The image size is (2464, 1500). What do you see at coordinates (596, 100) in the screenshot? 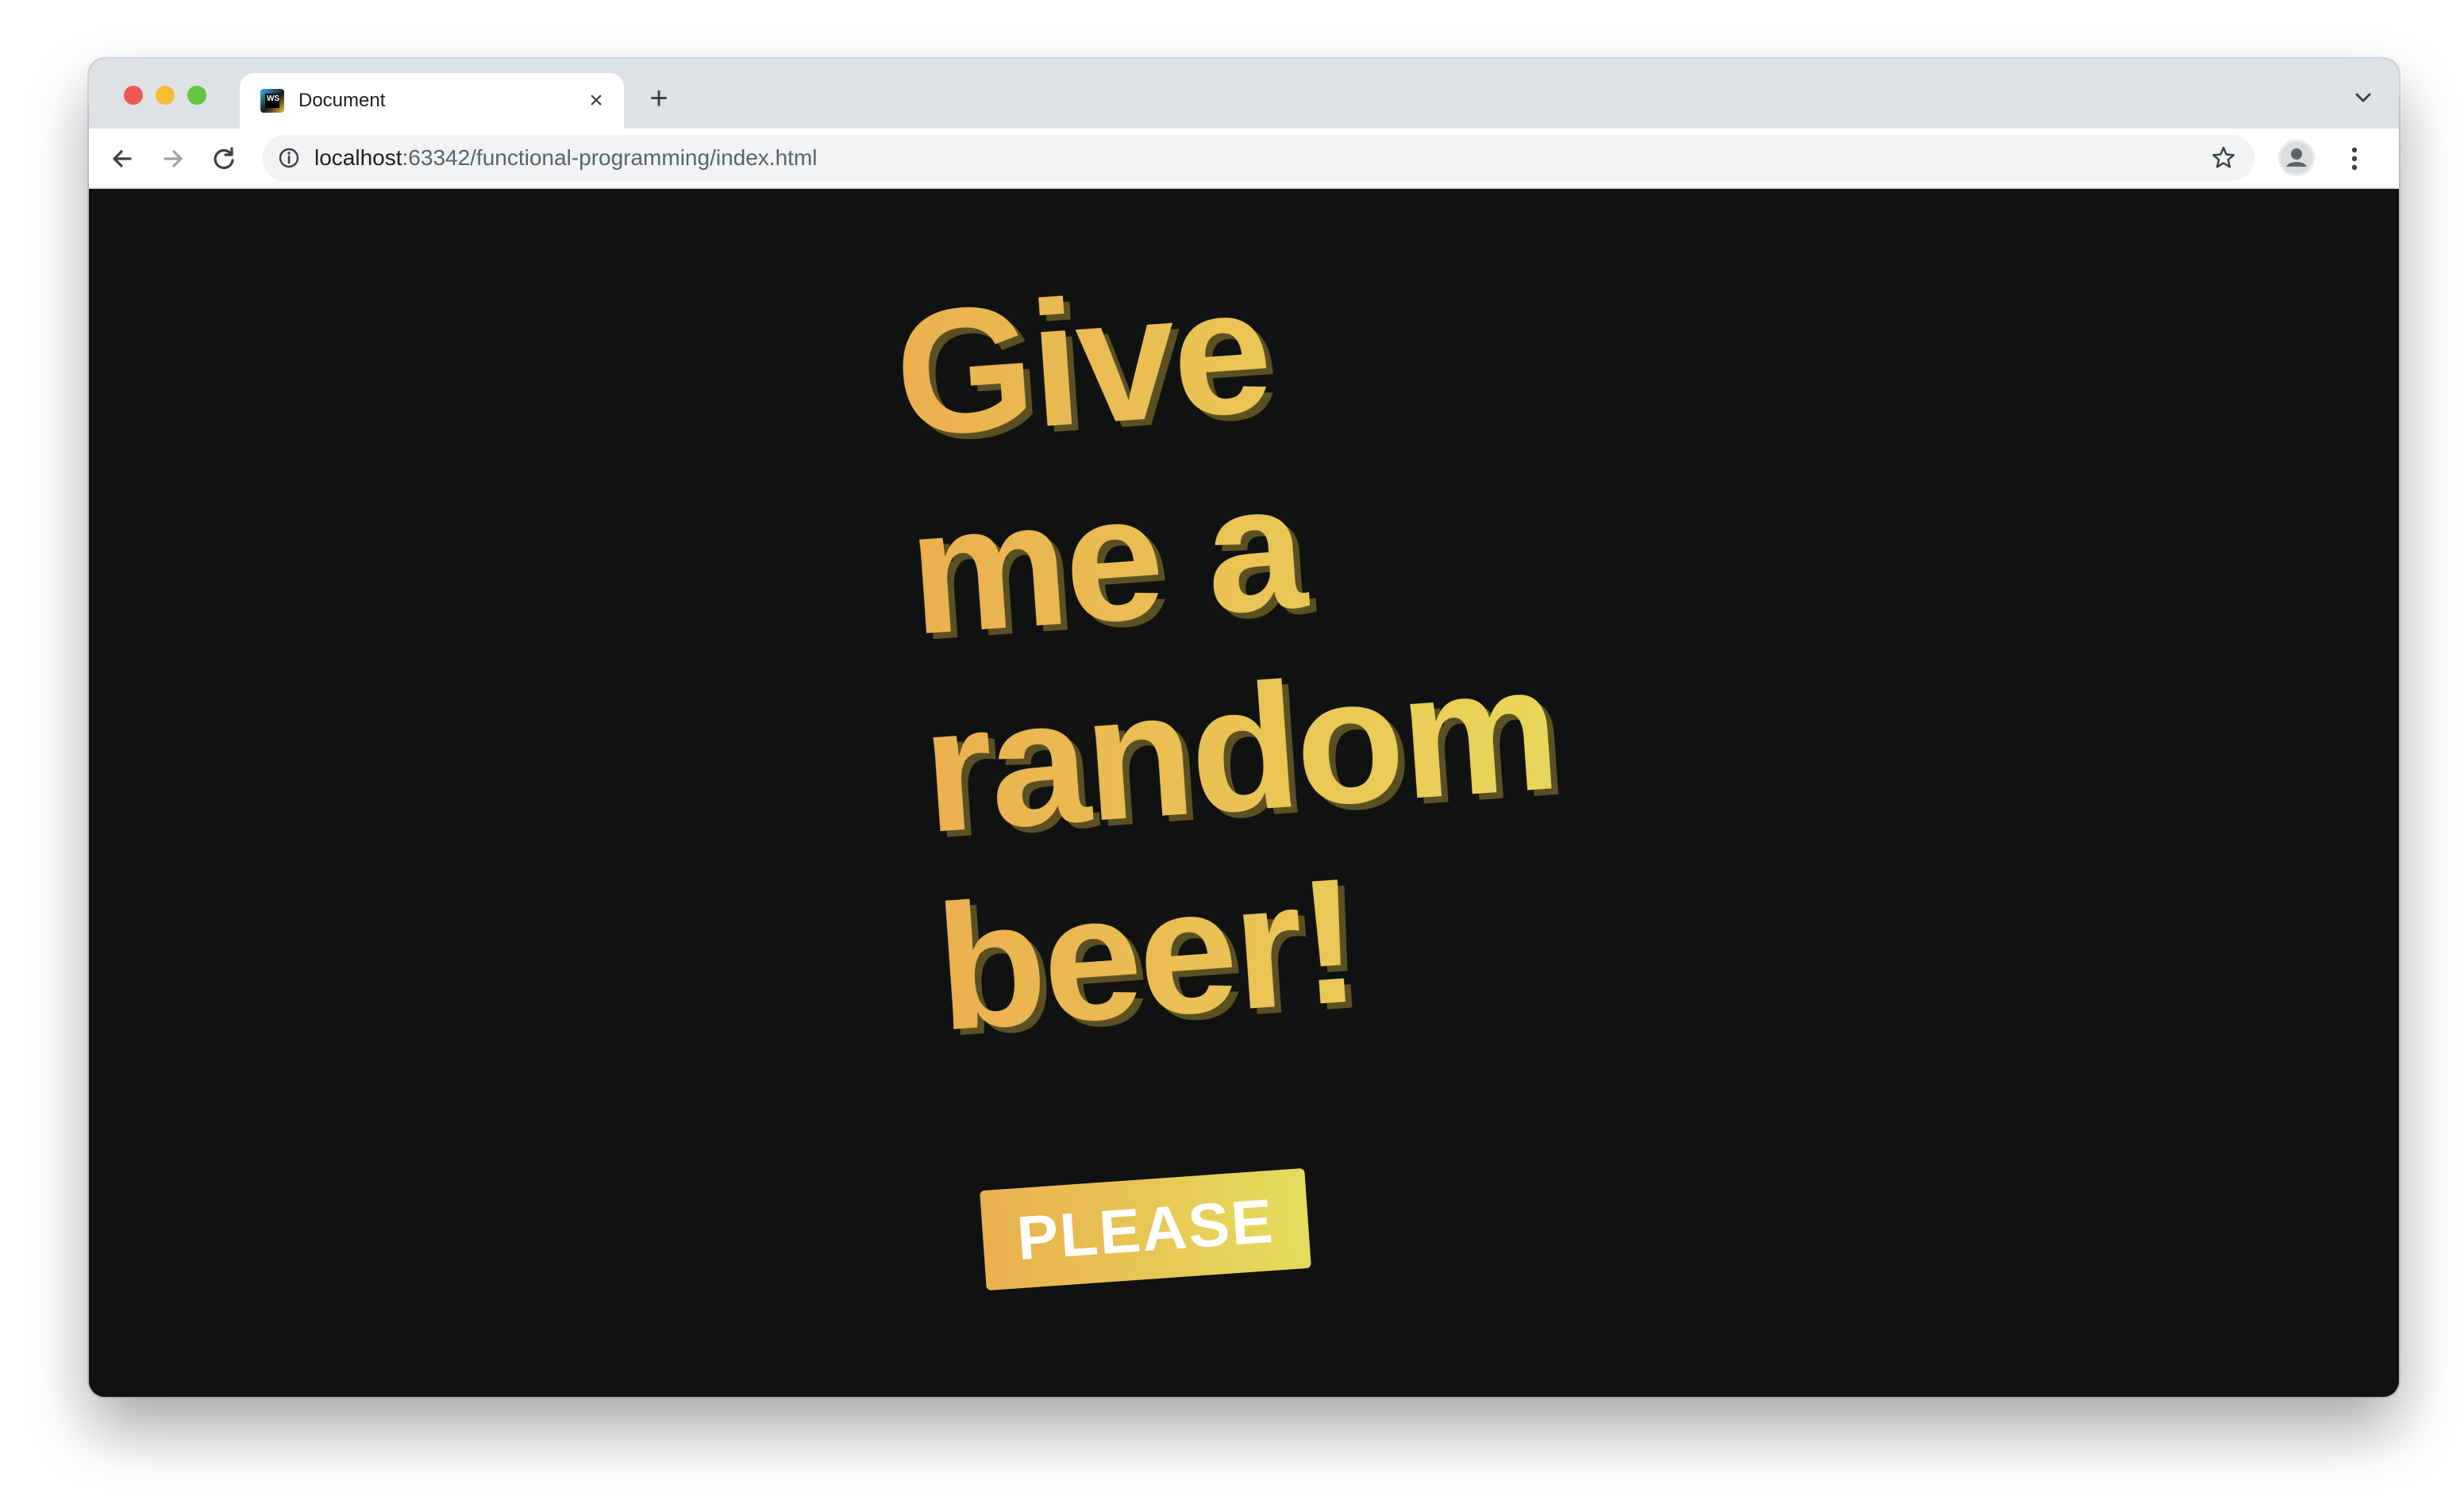
I see `close-icon: ×` at bounding box center [596, 100].